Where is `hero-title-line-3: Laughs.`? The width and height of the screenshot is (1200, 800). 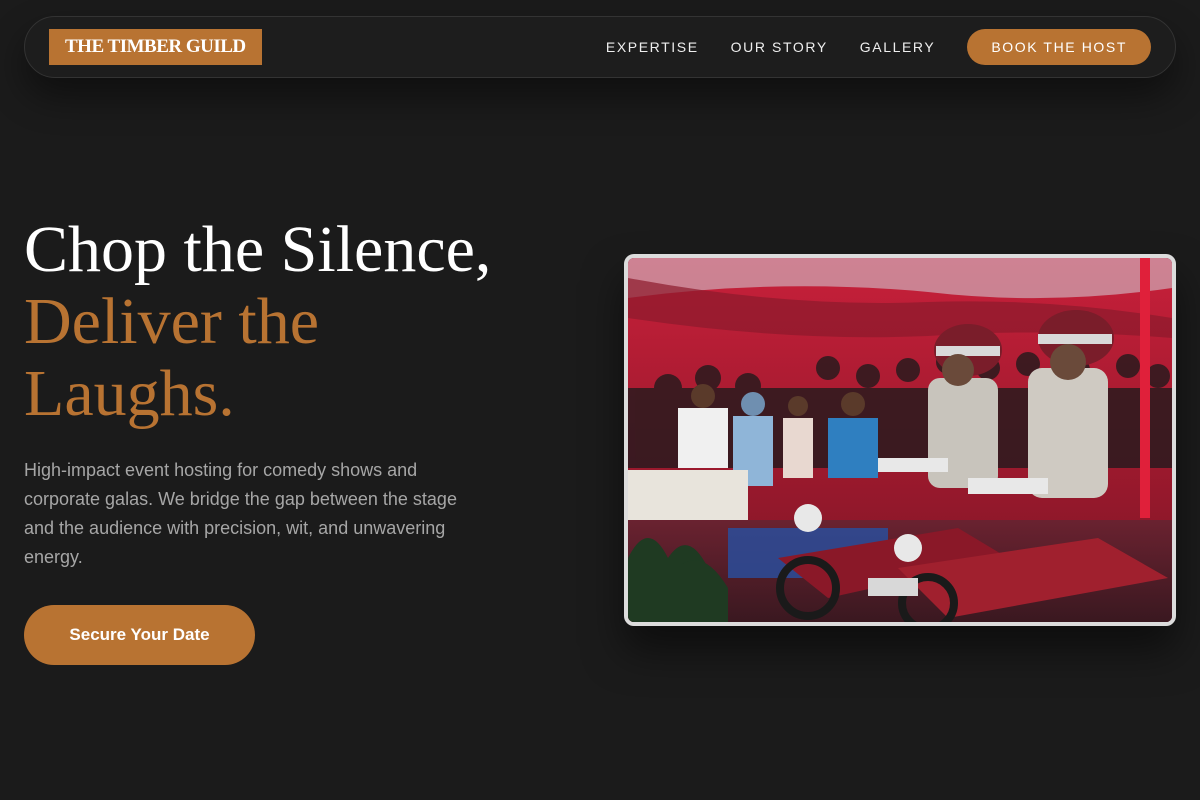 hero-title-line-3: Laughs. is located at coordinates (129, 393).